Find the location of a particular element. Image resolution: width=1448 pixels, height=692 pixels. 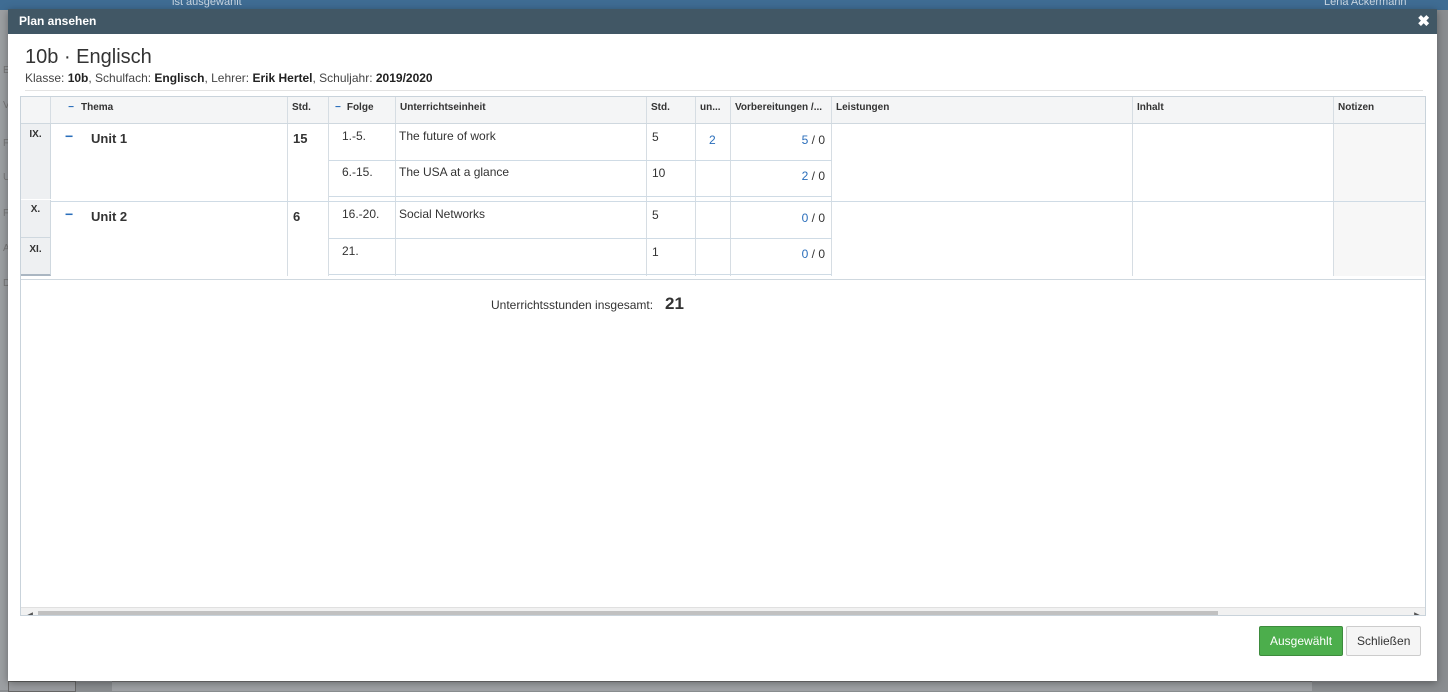

background-status-text: ist ausgewählt is located at coordinates (207, 4).